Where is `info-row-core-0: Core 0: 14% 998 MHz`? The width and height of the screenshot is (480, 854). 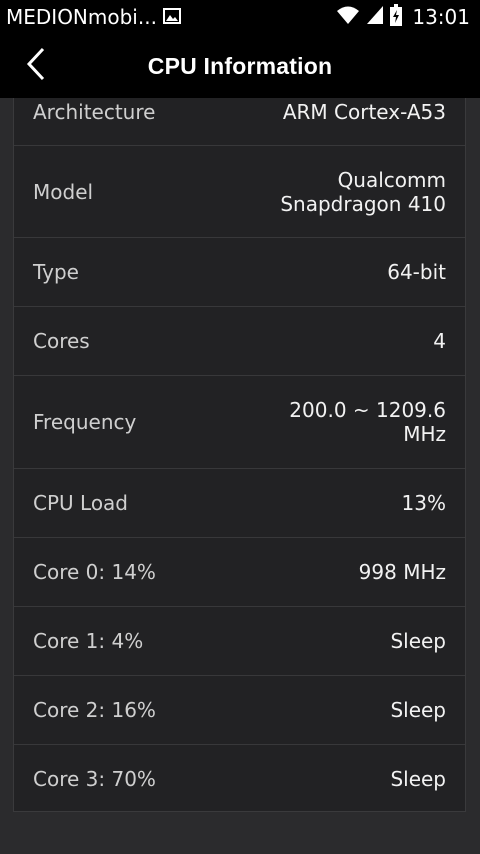 info-row-core-0: Core 0: 14% 998 MHz is located at coordinates (239, 572).